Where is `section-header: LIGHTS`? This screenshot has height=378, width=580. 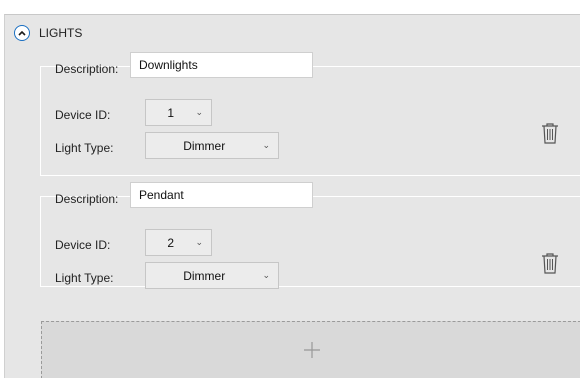 section-header: LIGHTS is located at coordinates (48, 33).